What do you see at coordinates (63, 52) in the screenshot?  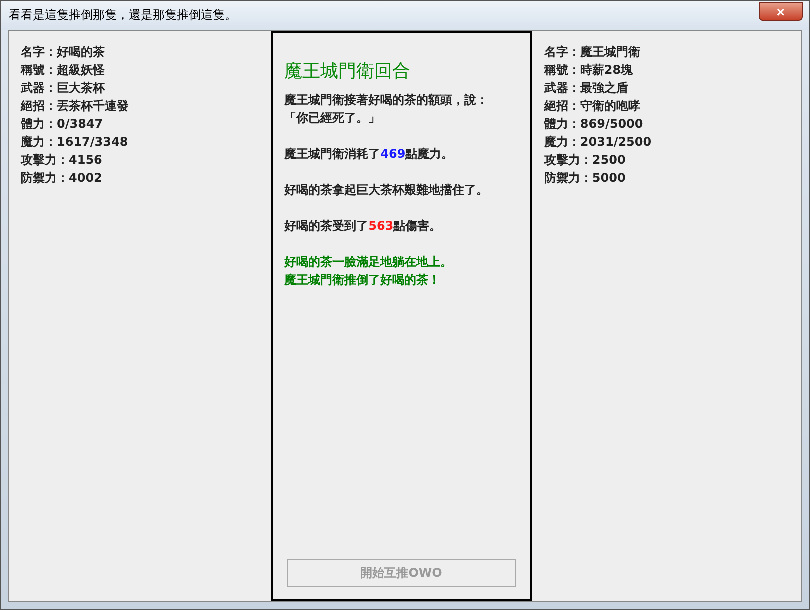 I see `stat-line: 名字：好喝的茶` at bounding box center [63, 52].